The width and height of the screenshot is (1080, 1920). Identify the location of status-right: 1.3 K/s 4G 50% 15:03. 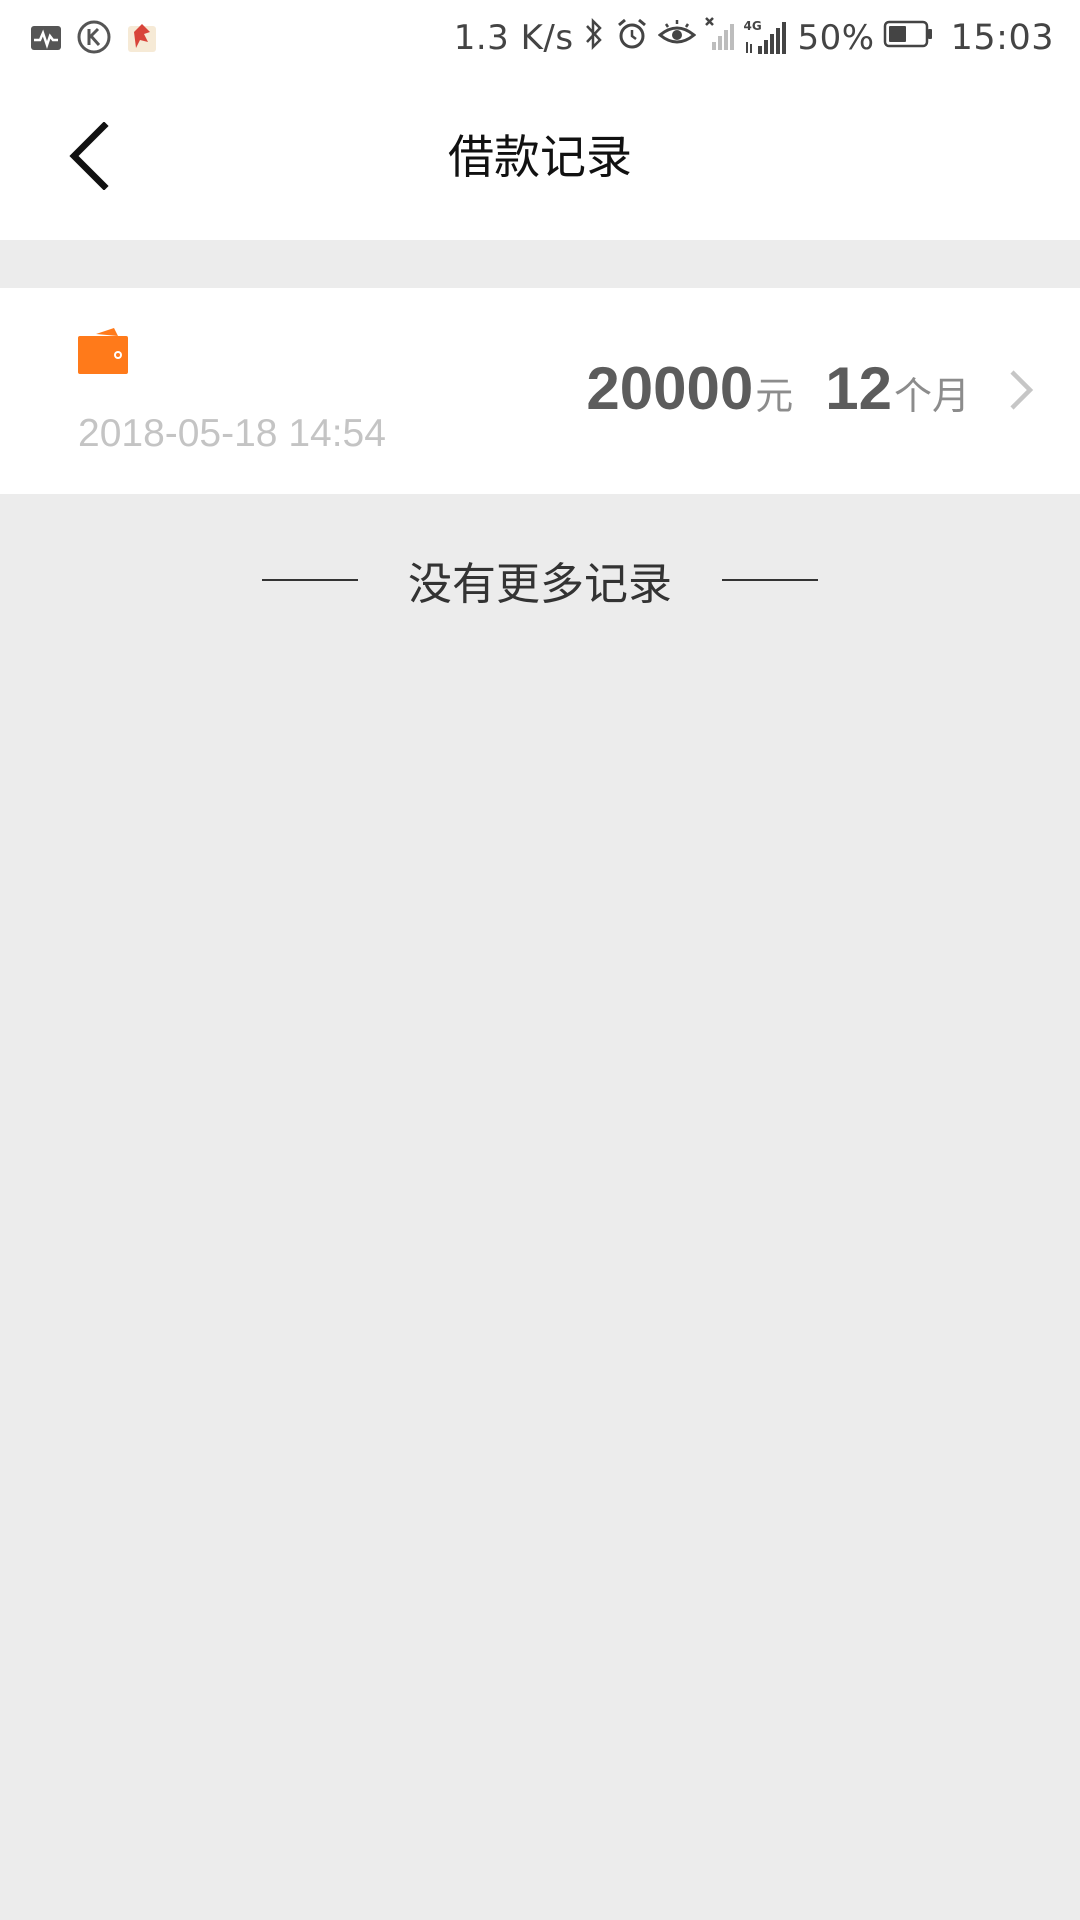
(754, 38).